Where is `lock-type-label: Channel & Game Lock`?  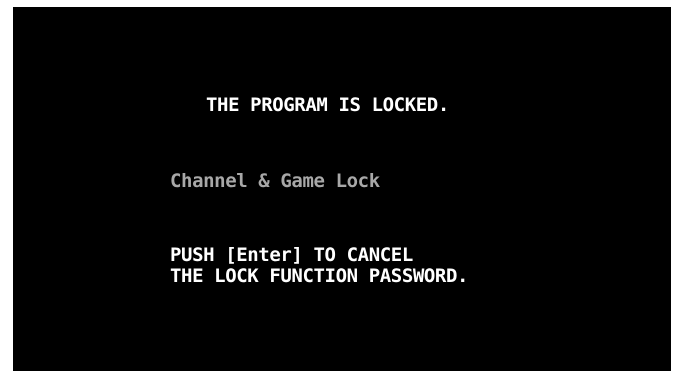
lock-type-label: Channel & Game Lock is located at coordinates (275, 181).